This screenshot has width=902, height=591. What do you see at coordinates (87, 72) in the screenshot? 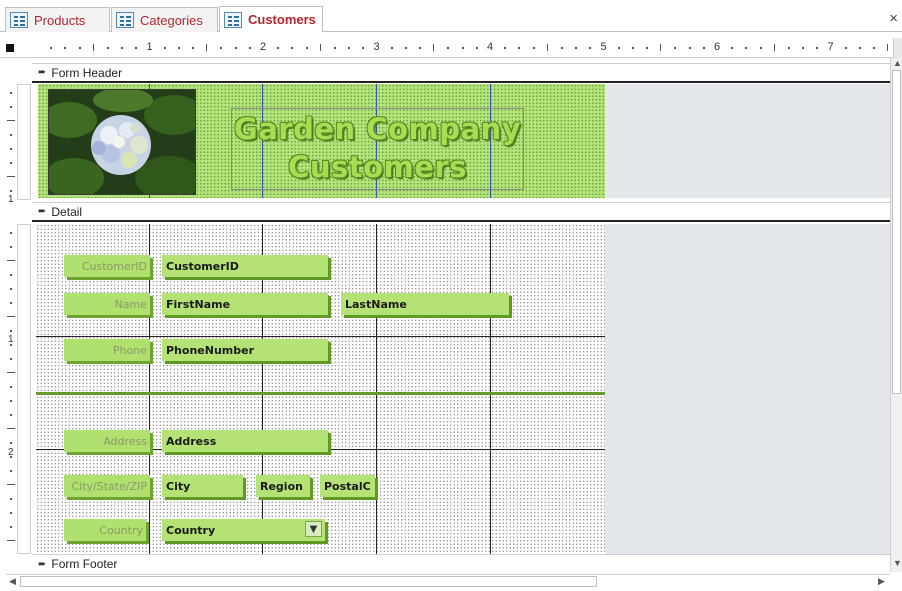
I see `form-header-label: Form Header` at bounding box center [87, 72].